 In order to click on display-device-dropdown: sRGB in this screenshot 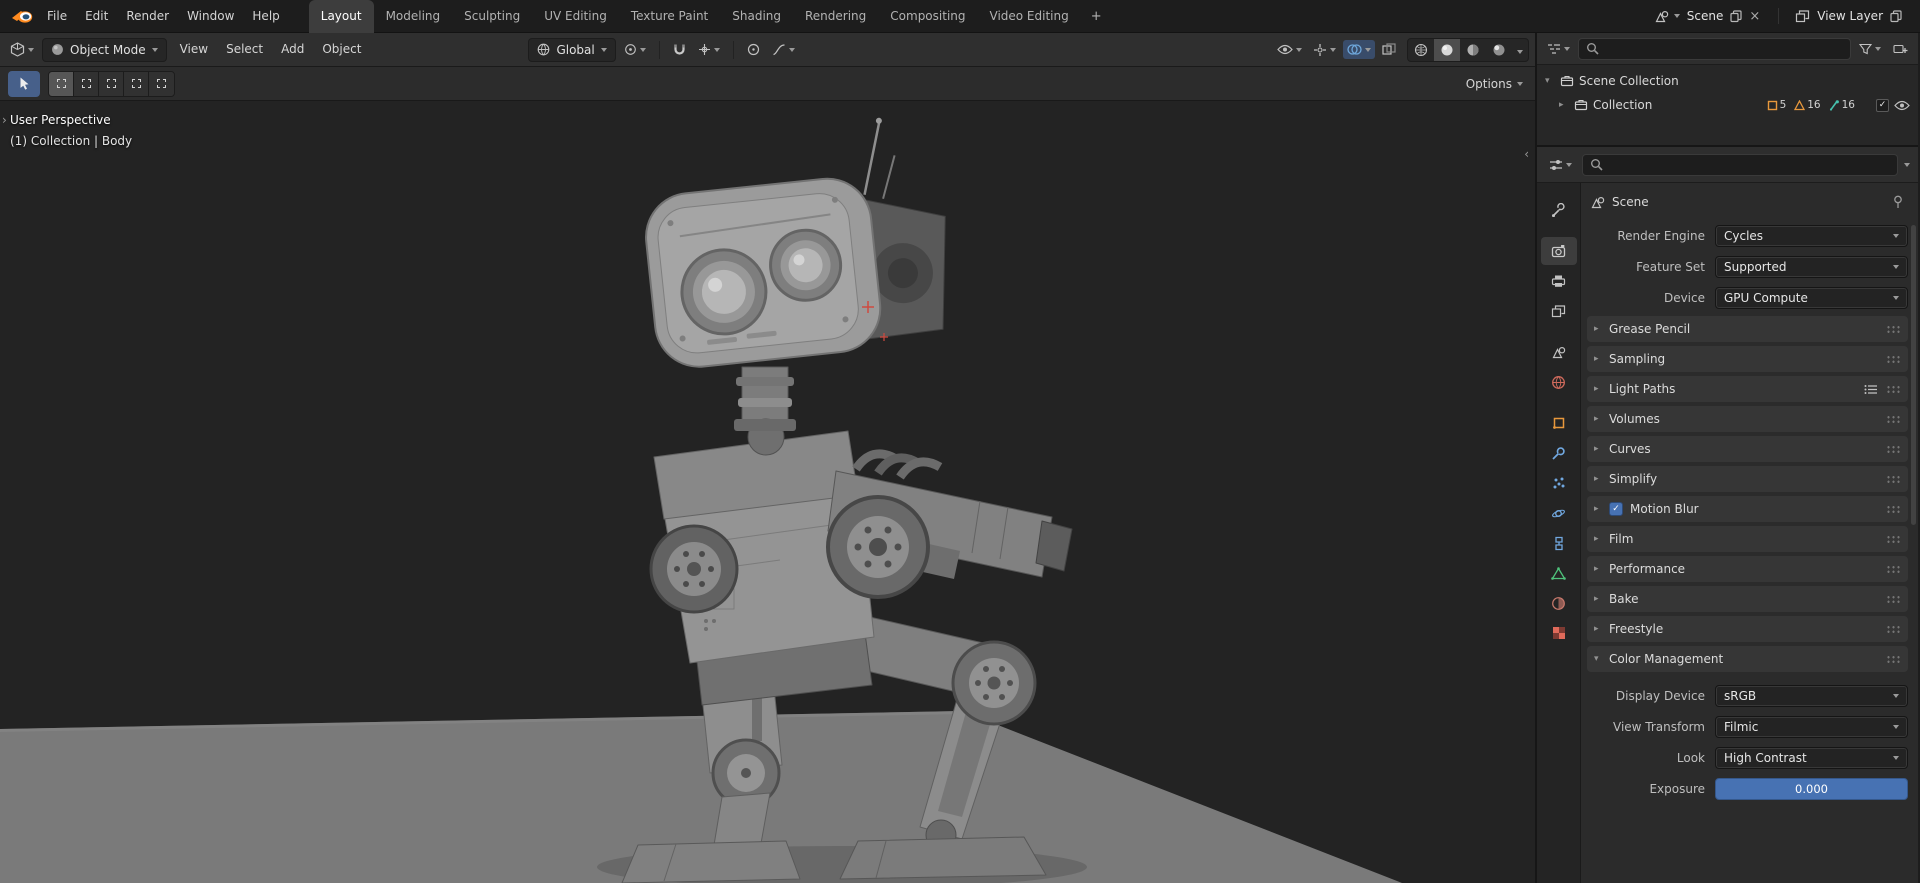, I will do `click(1811, 696)`.